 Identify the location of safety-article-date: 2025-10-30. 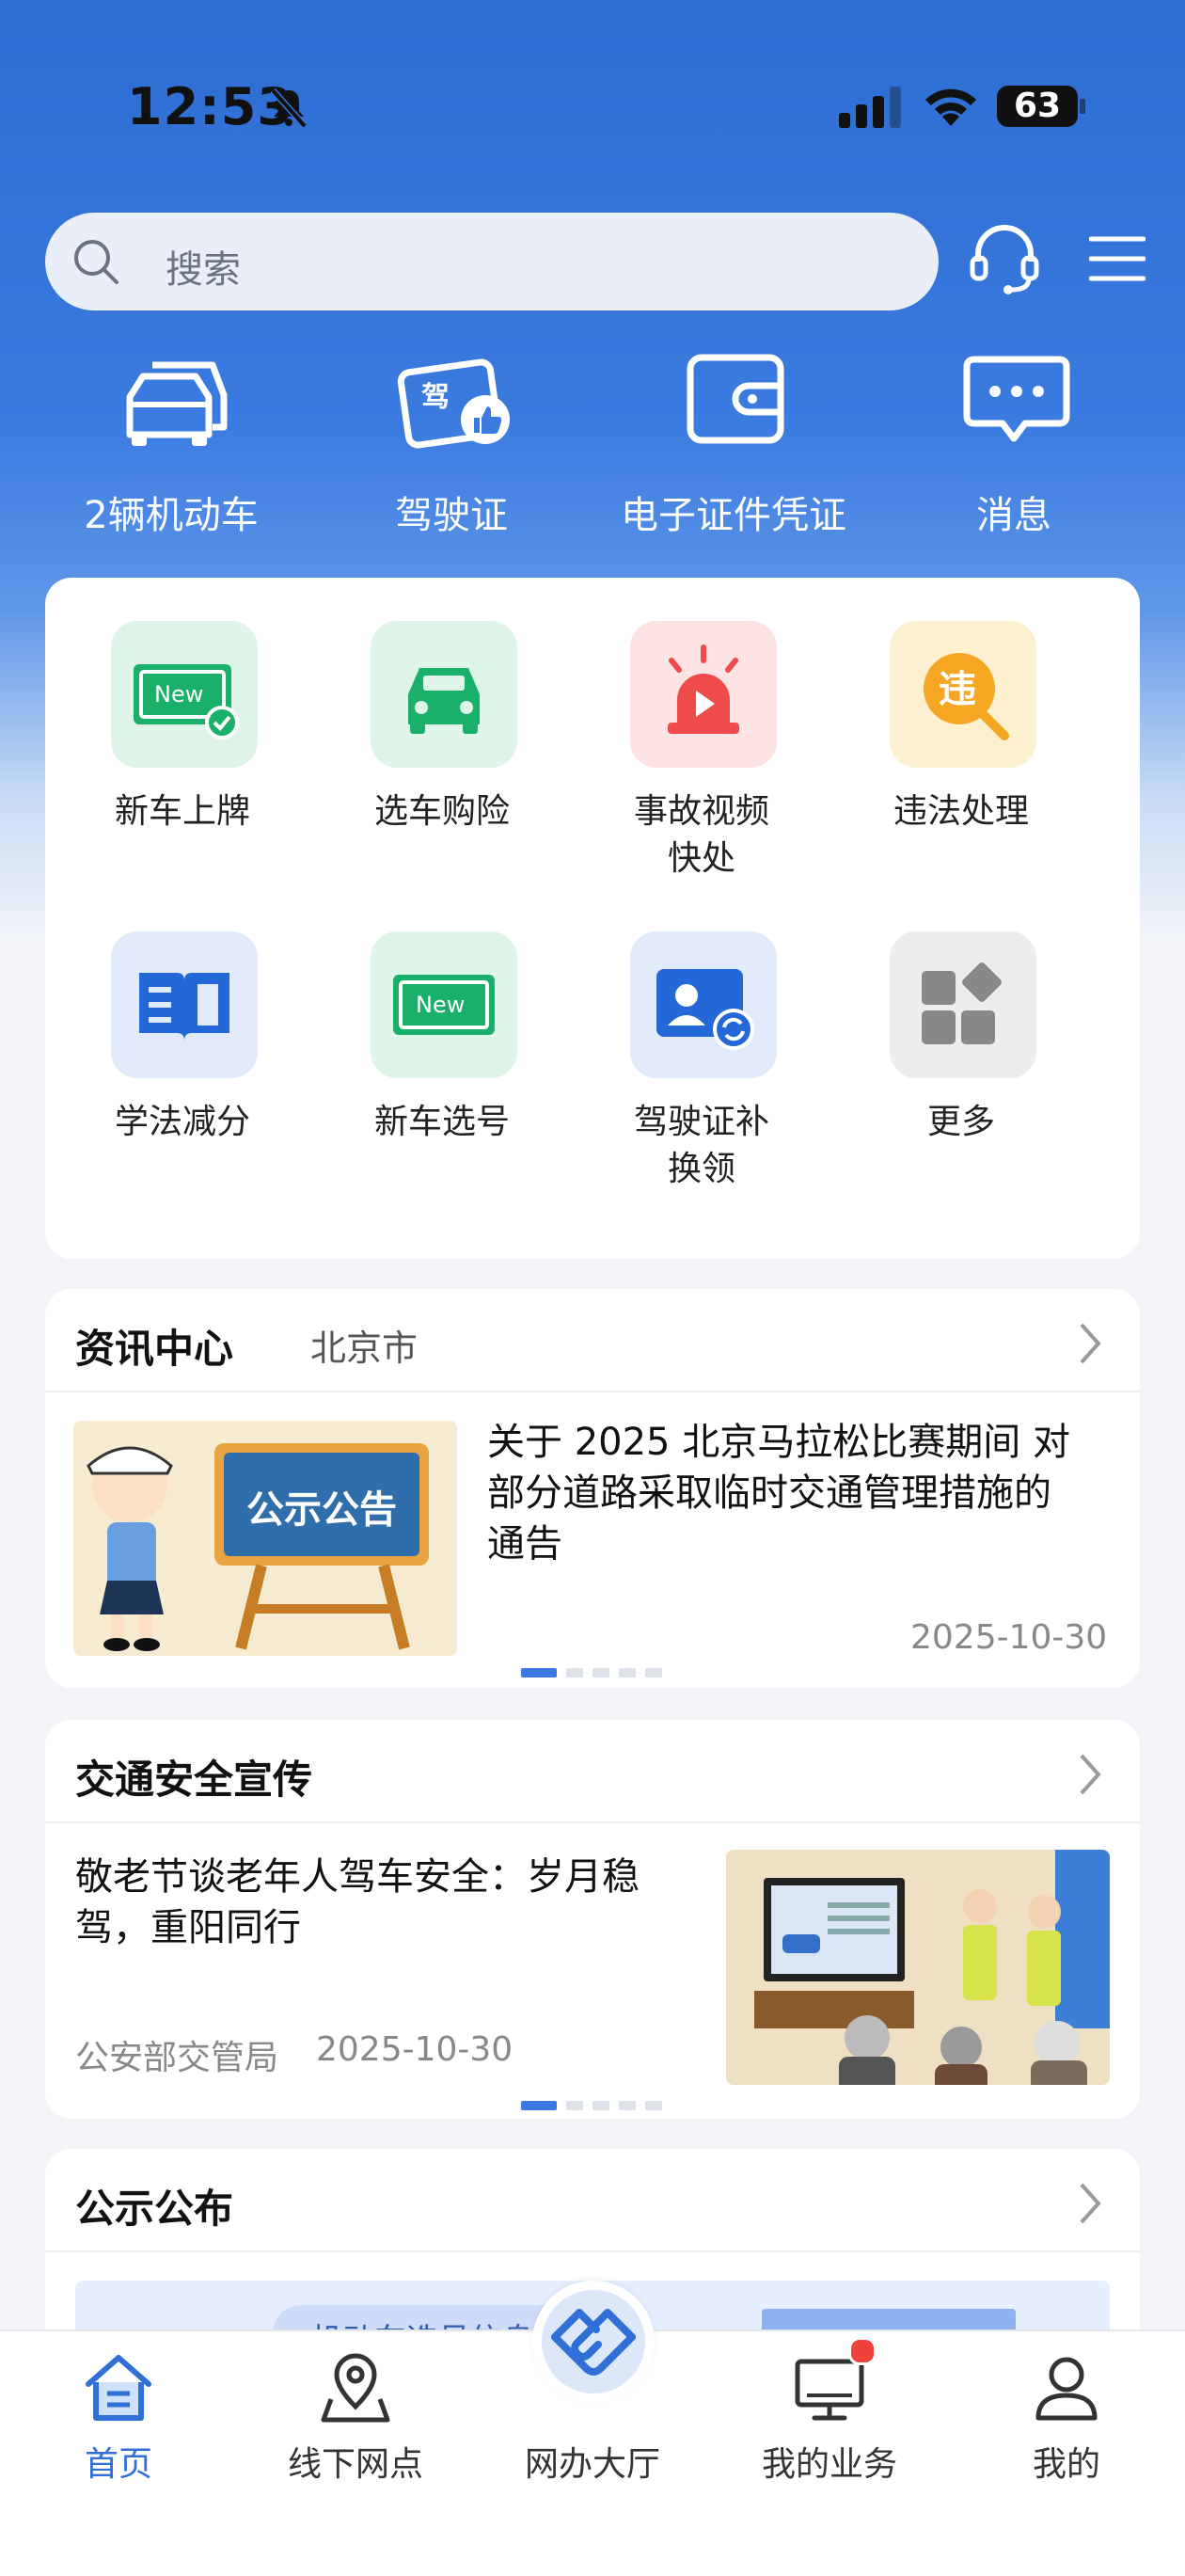
(415, 2049).